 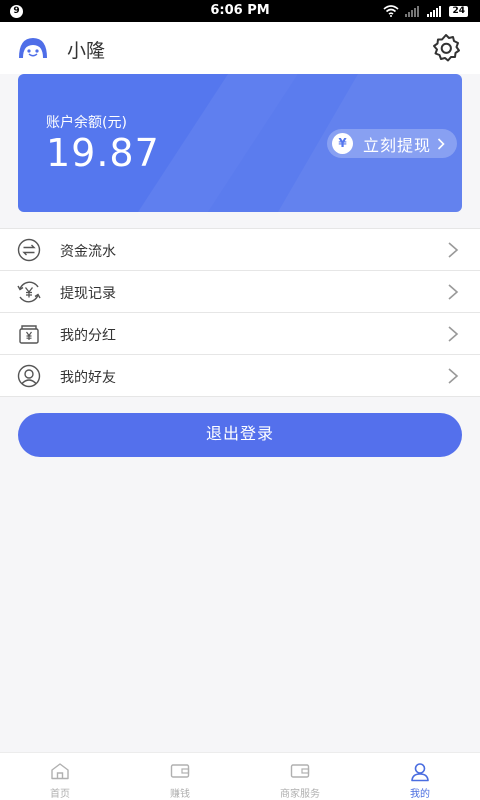 What do you see at coordinates (60, 771) in the screenshot?
I see `home-icon` at bounding box center [60, 771].